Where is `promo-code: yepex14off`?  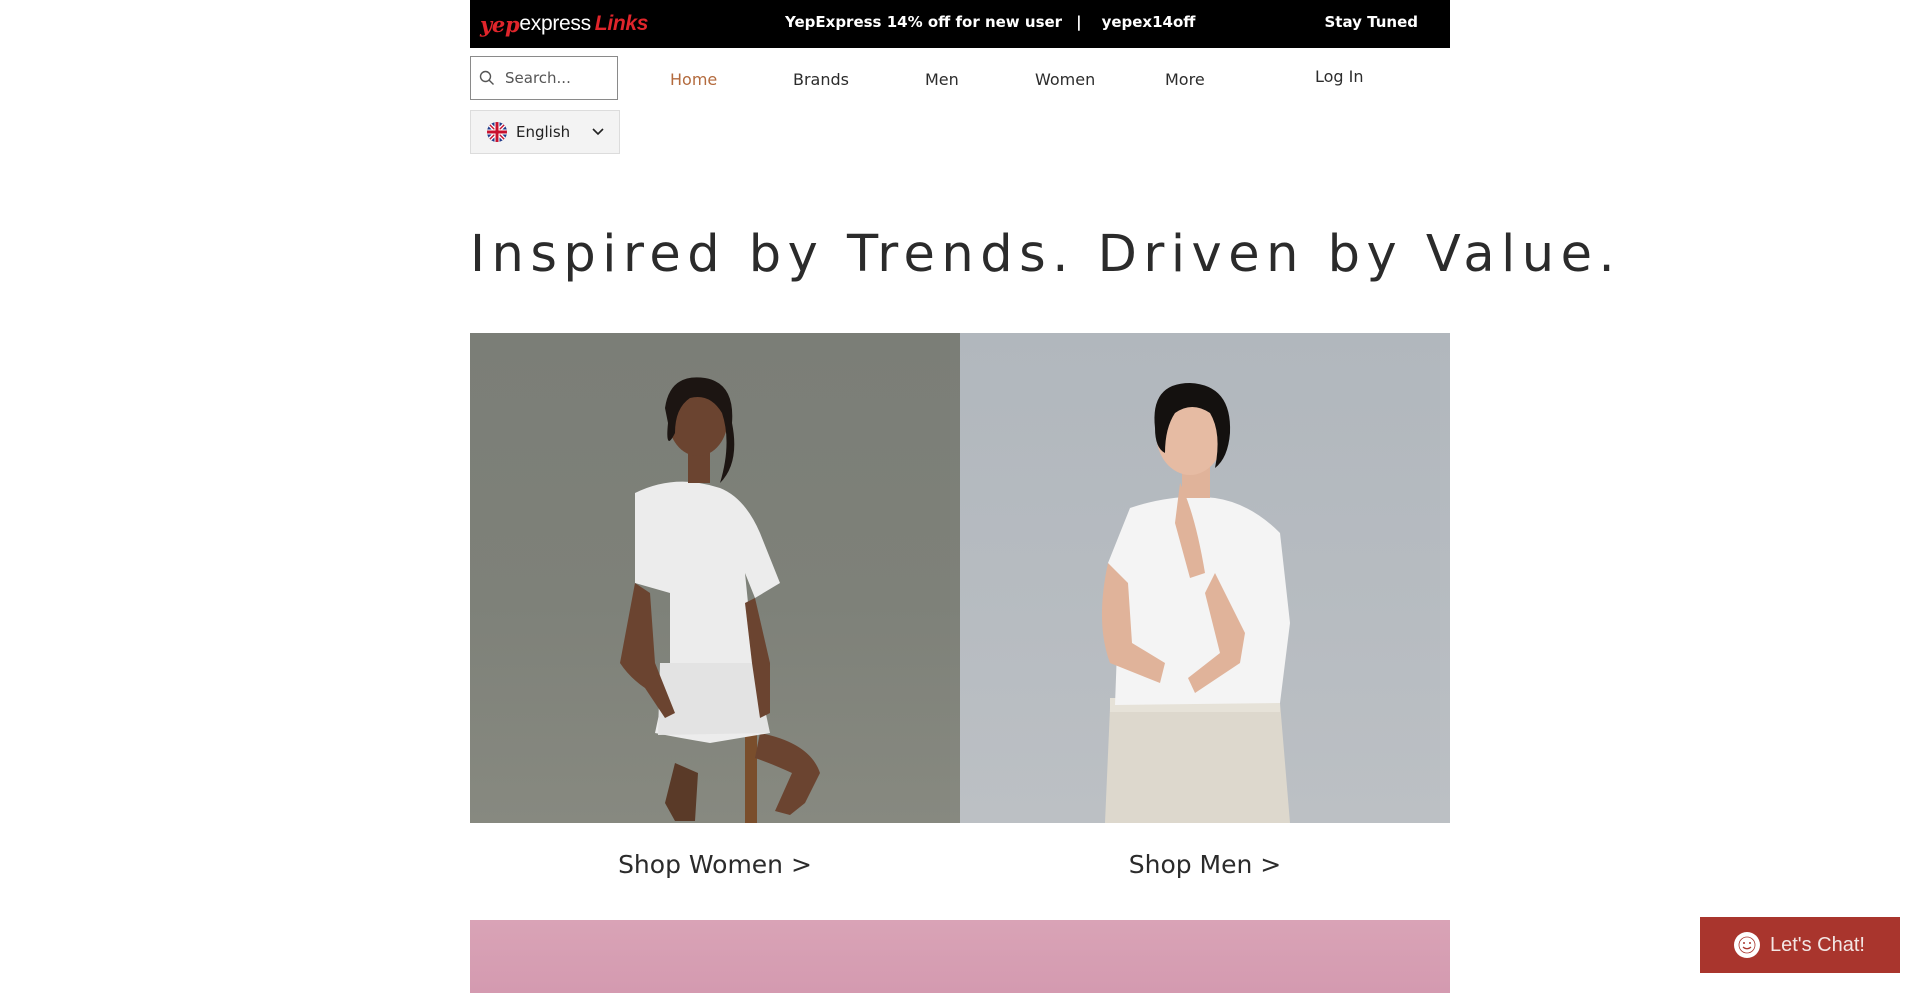
promo-code: yepex14off is located at coordinates (1148, 22).